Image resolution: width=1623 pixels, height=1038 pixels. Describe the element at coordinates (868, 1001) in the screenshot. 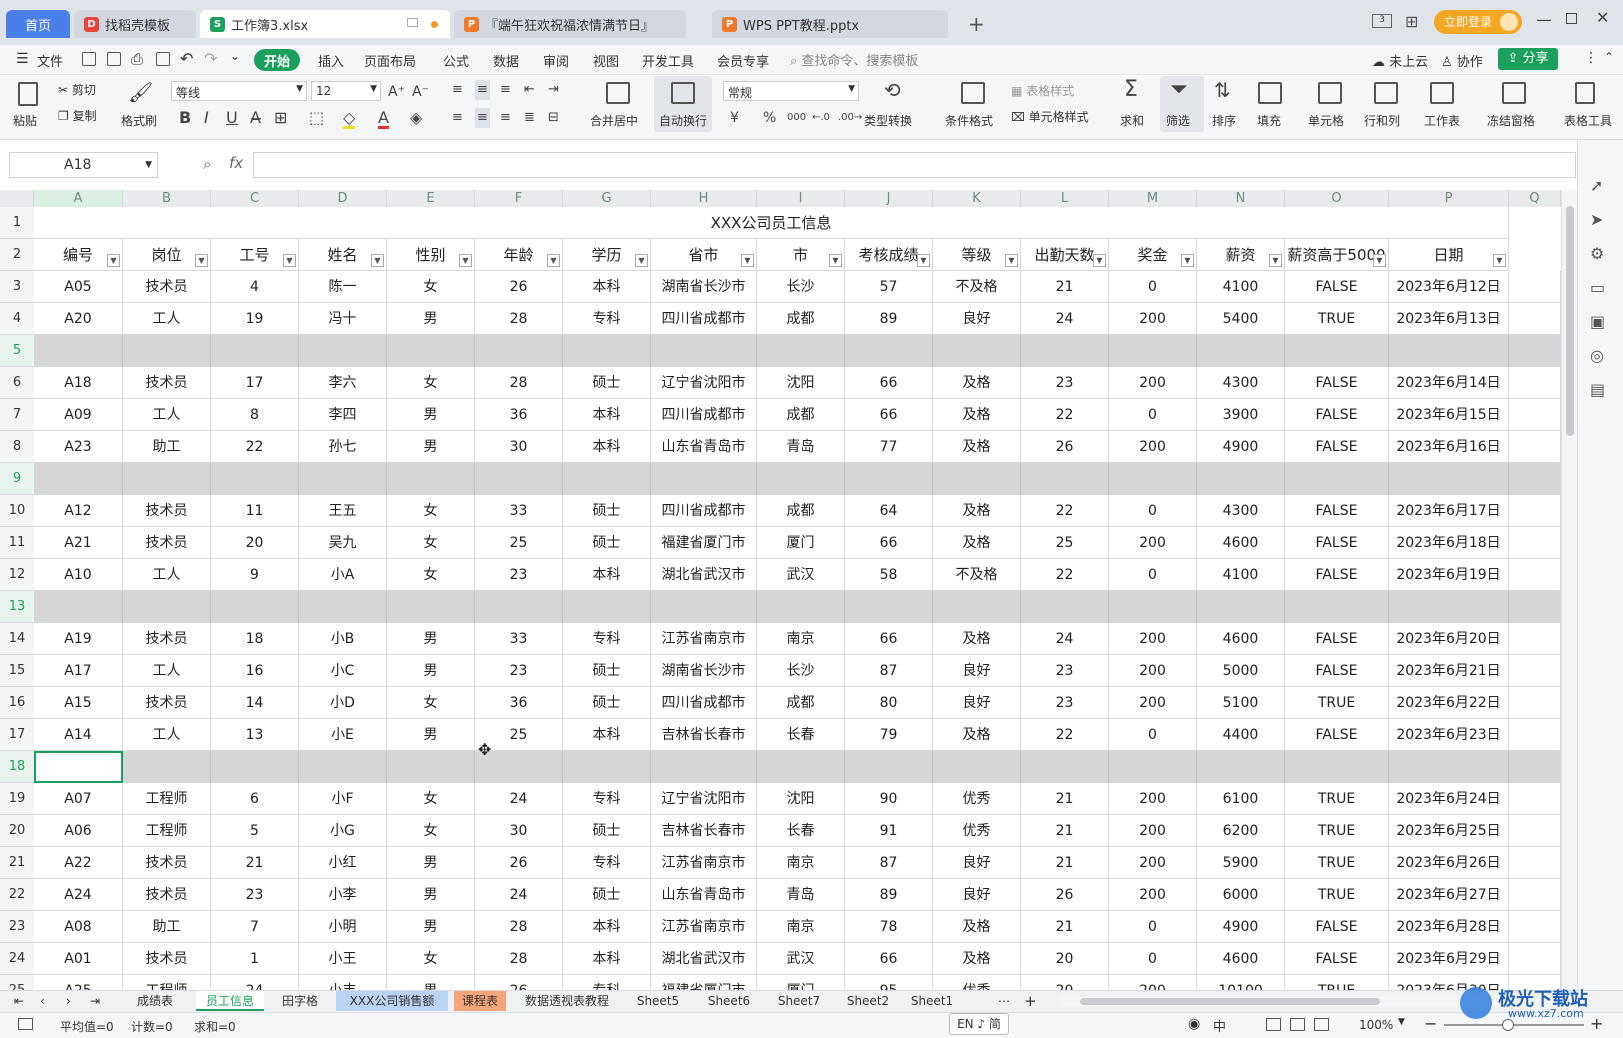

I see `sheet-tab: Sheet2` at that location.